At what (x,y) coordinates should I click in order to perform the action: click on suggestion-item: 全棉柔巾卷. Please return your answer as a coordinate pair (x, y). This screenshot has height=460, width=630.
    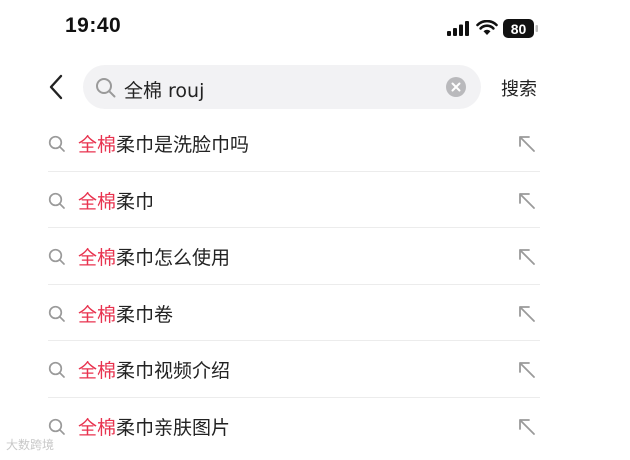
    Looking at the image, I should click on (315, 313).